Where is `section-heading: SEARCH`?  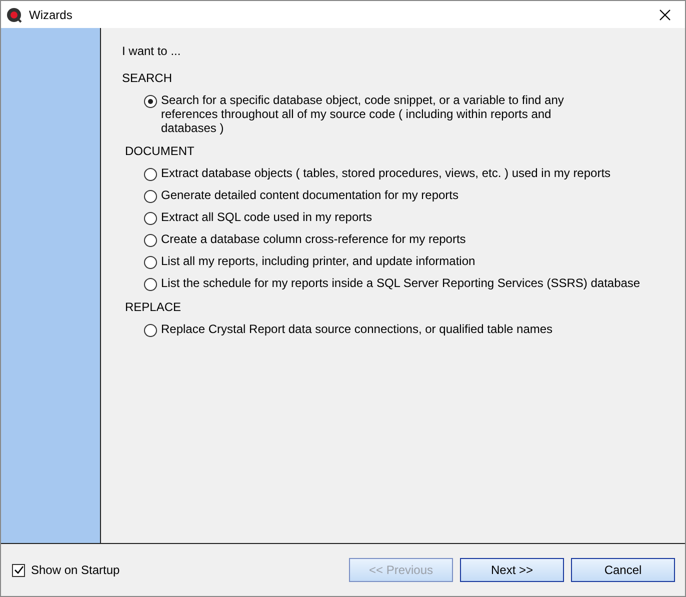
section-heading: SEARCH is located at coordinates (147, 78).